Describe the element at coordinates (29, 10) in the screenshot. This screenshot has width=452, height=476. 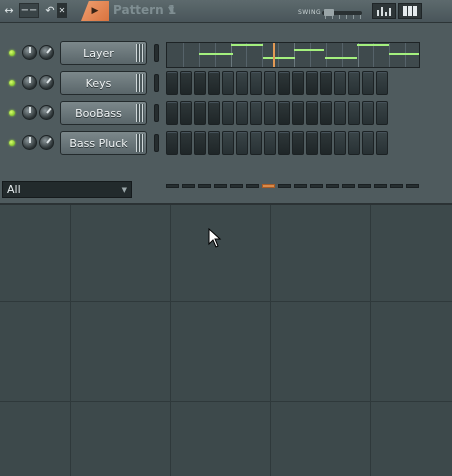
I see `menu-icon: −−` at that location.